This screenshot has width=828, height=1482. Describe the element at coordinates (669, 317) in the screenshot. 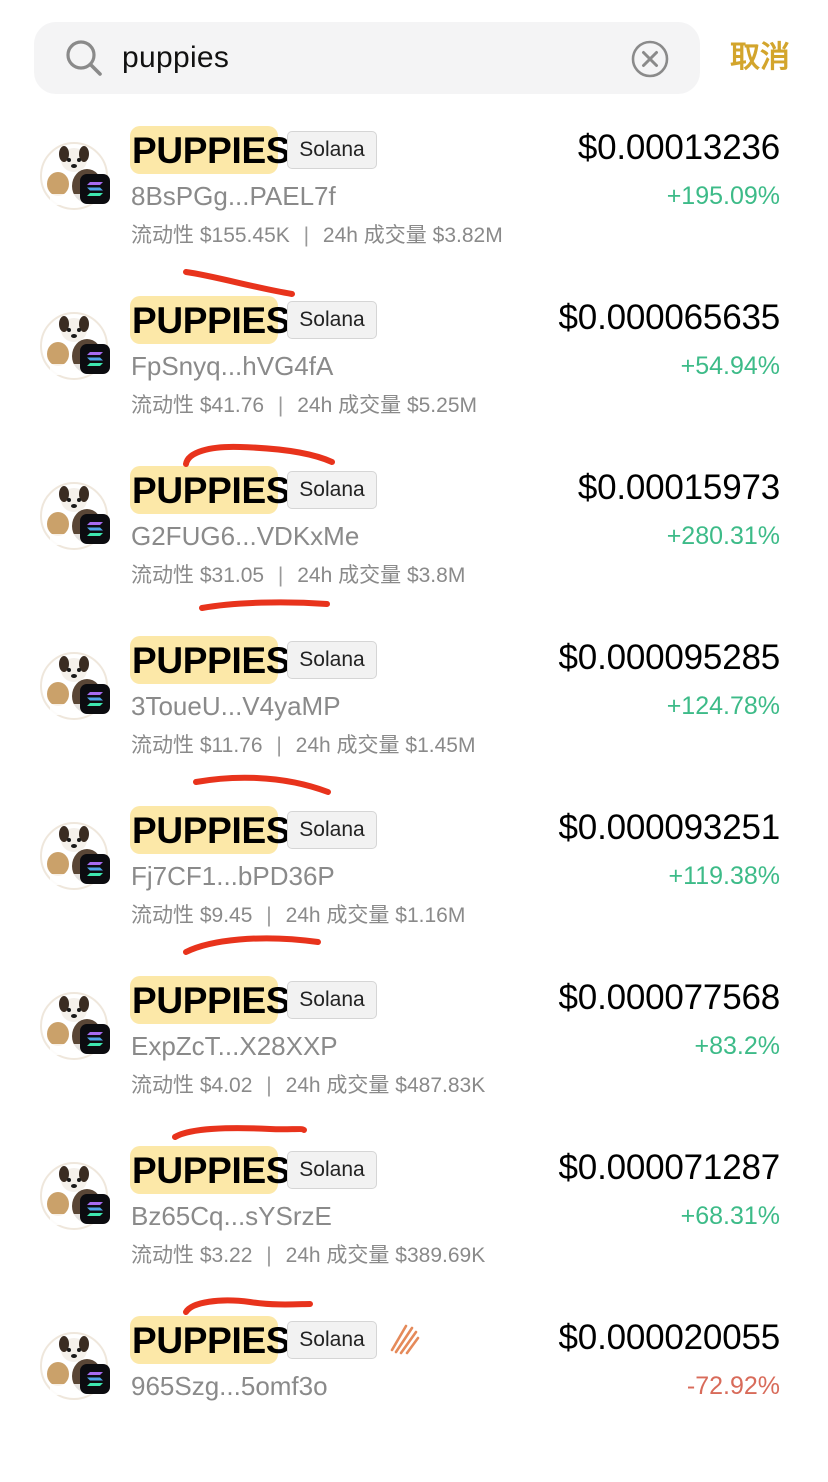

I see `token-price: $0.000065635` at that location.